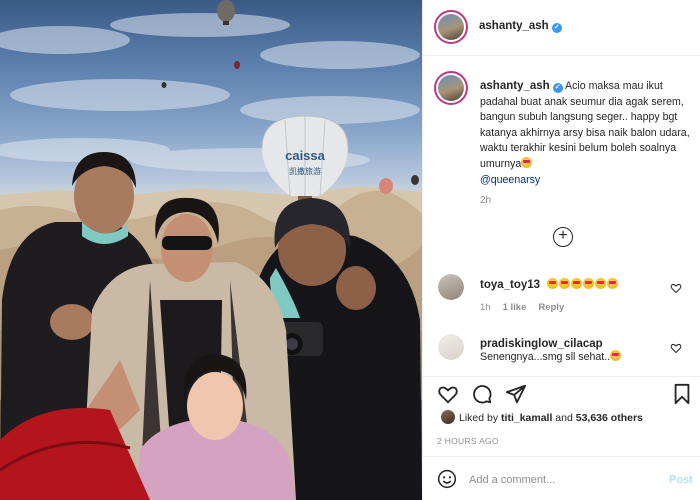 This screenshot has height=500, width=700. What do you see at coordinates (515, 307) in the screenshot?
I see `comment-likes: 1 like` at bounding box center [515, 307].